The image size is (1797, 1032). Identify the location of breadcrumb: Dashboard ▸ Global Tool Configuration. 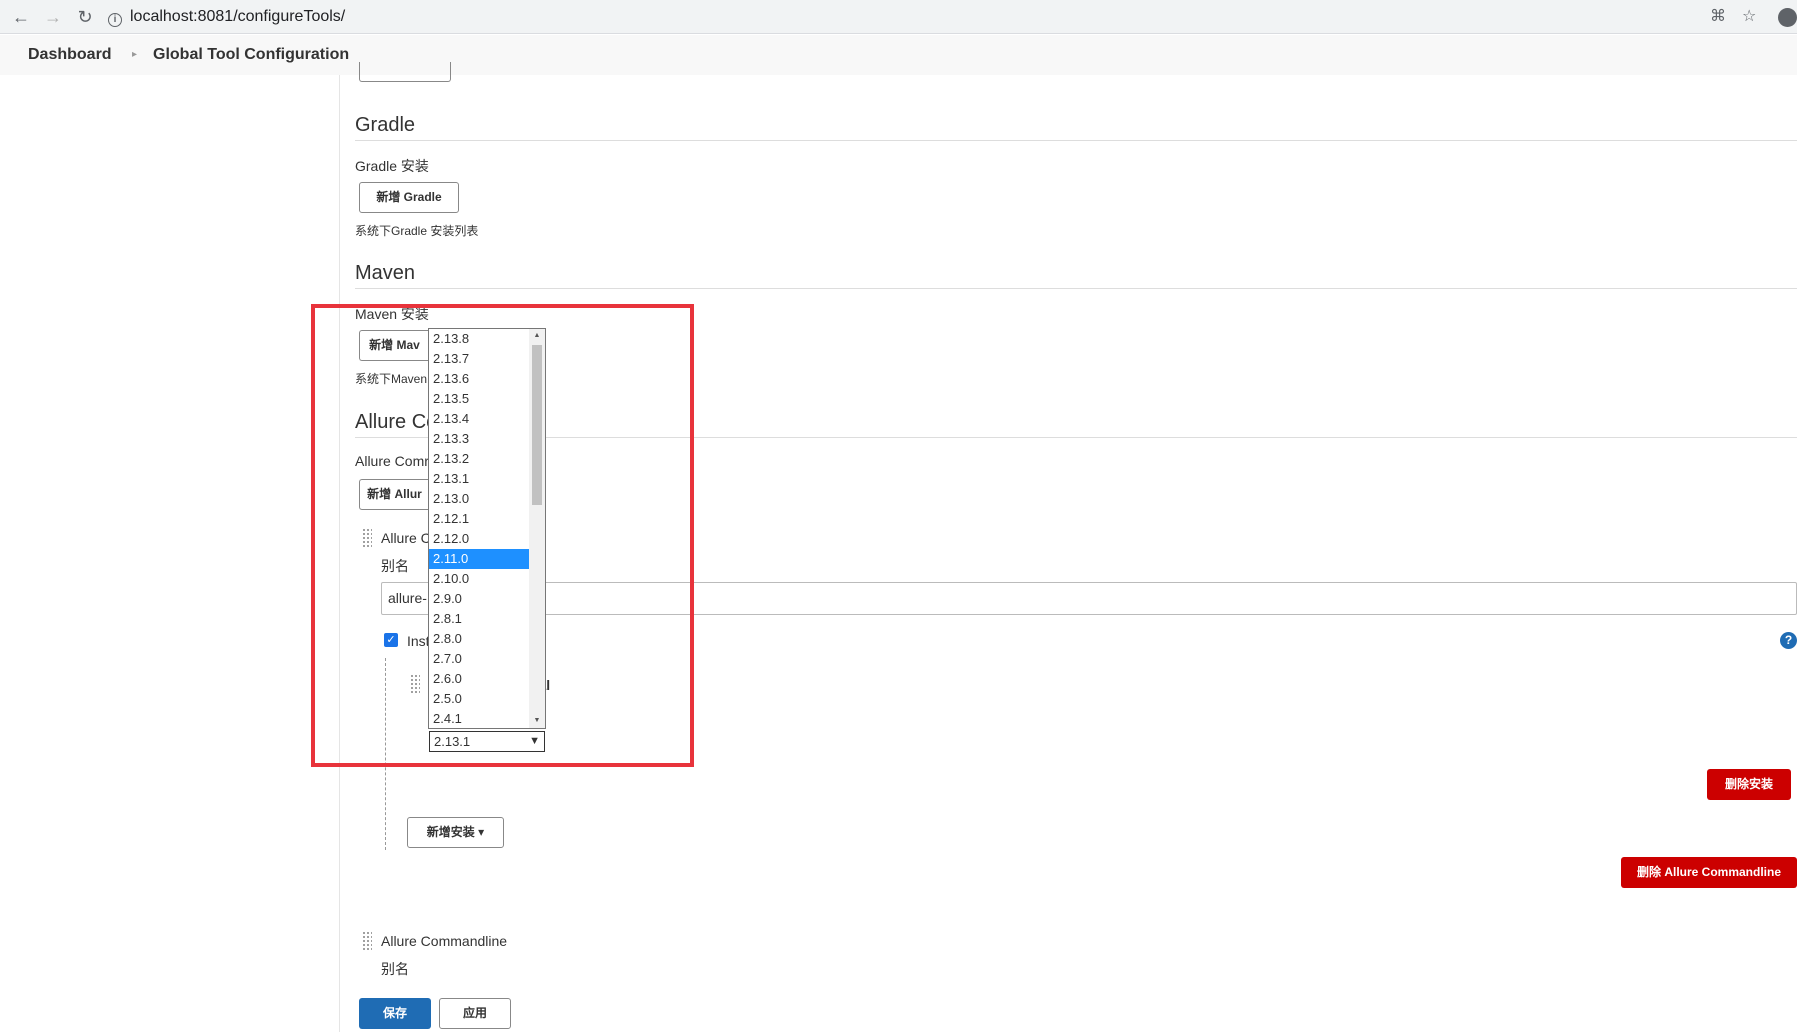
(898, 55).